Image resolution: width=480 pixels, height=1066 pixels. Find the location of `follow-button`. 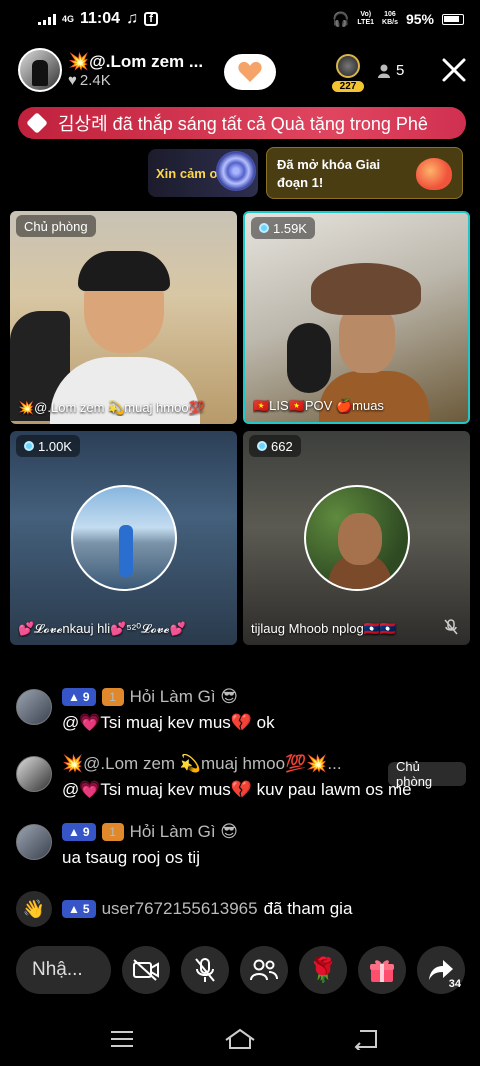

follow-button is located at coordinates (250, 72).